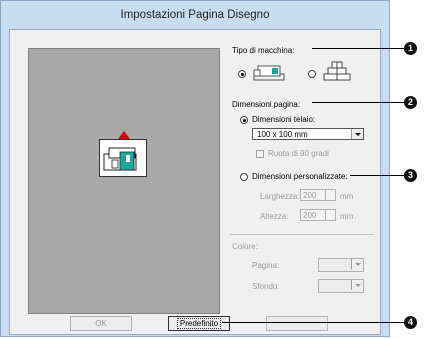 Image resolution: width=428 pixels, height=339 pixels. Describe the element at coordinates (269, 73) in the screenshot. I see `single-needle-machine-icon` at that location.